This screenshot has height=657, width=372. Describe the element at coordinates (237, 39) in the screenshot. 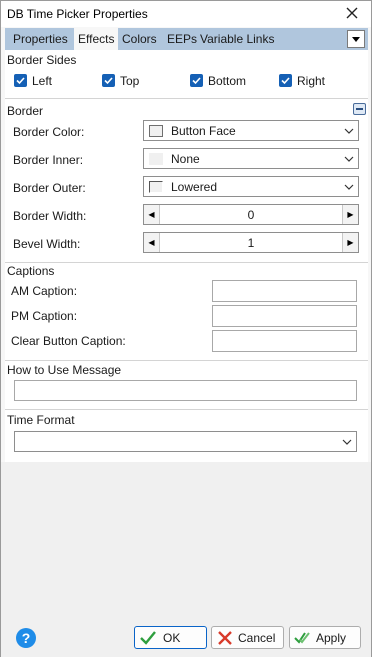

I see `tab-variable-links: Variable Links` at that location.